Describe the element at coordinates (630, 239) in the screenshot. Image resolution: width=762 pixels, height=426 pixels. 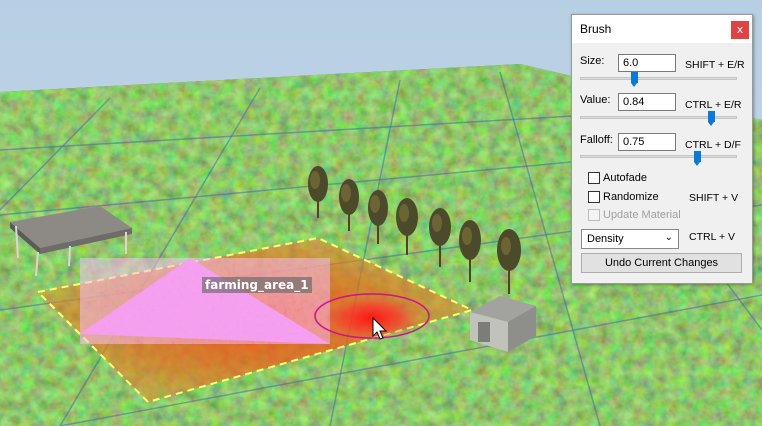
I see `mode-select: Density ⌄` at that location.